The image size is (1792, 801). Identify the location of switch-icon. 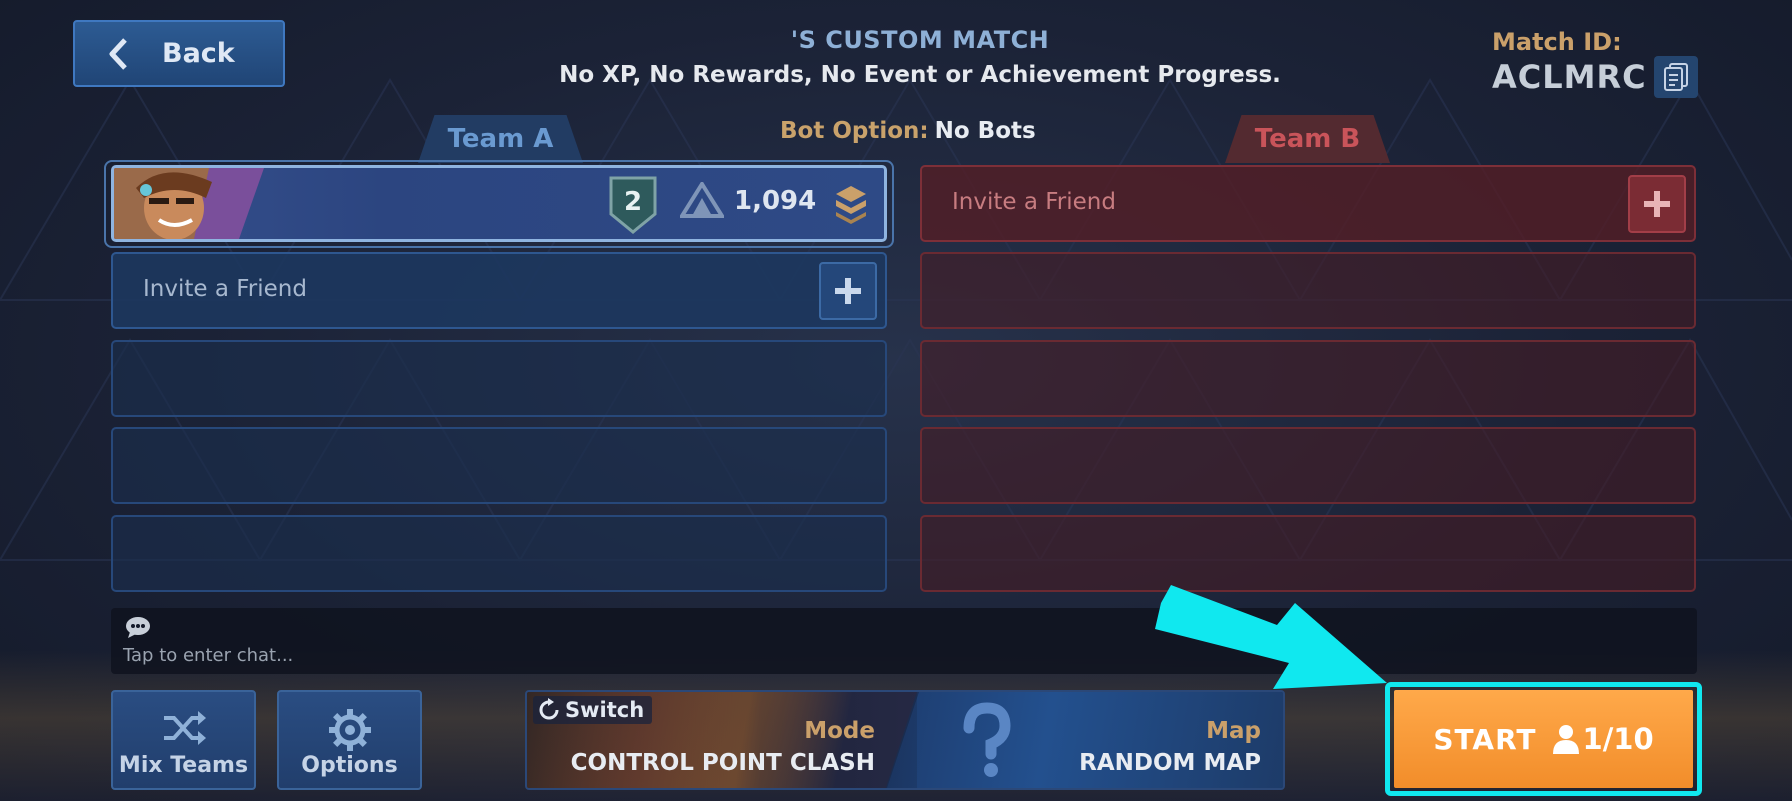
(549, 709).